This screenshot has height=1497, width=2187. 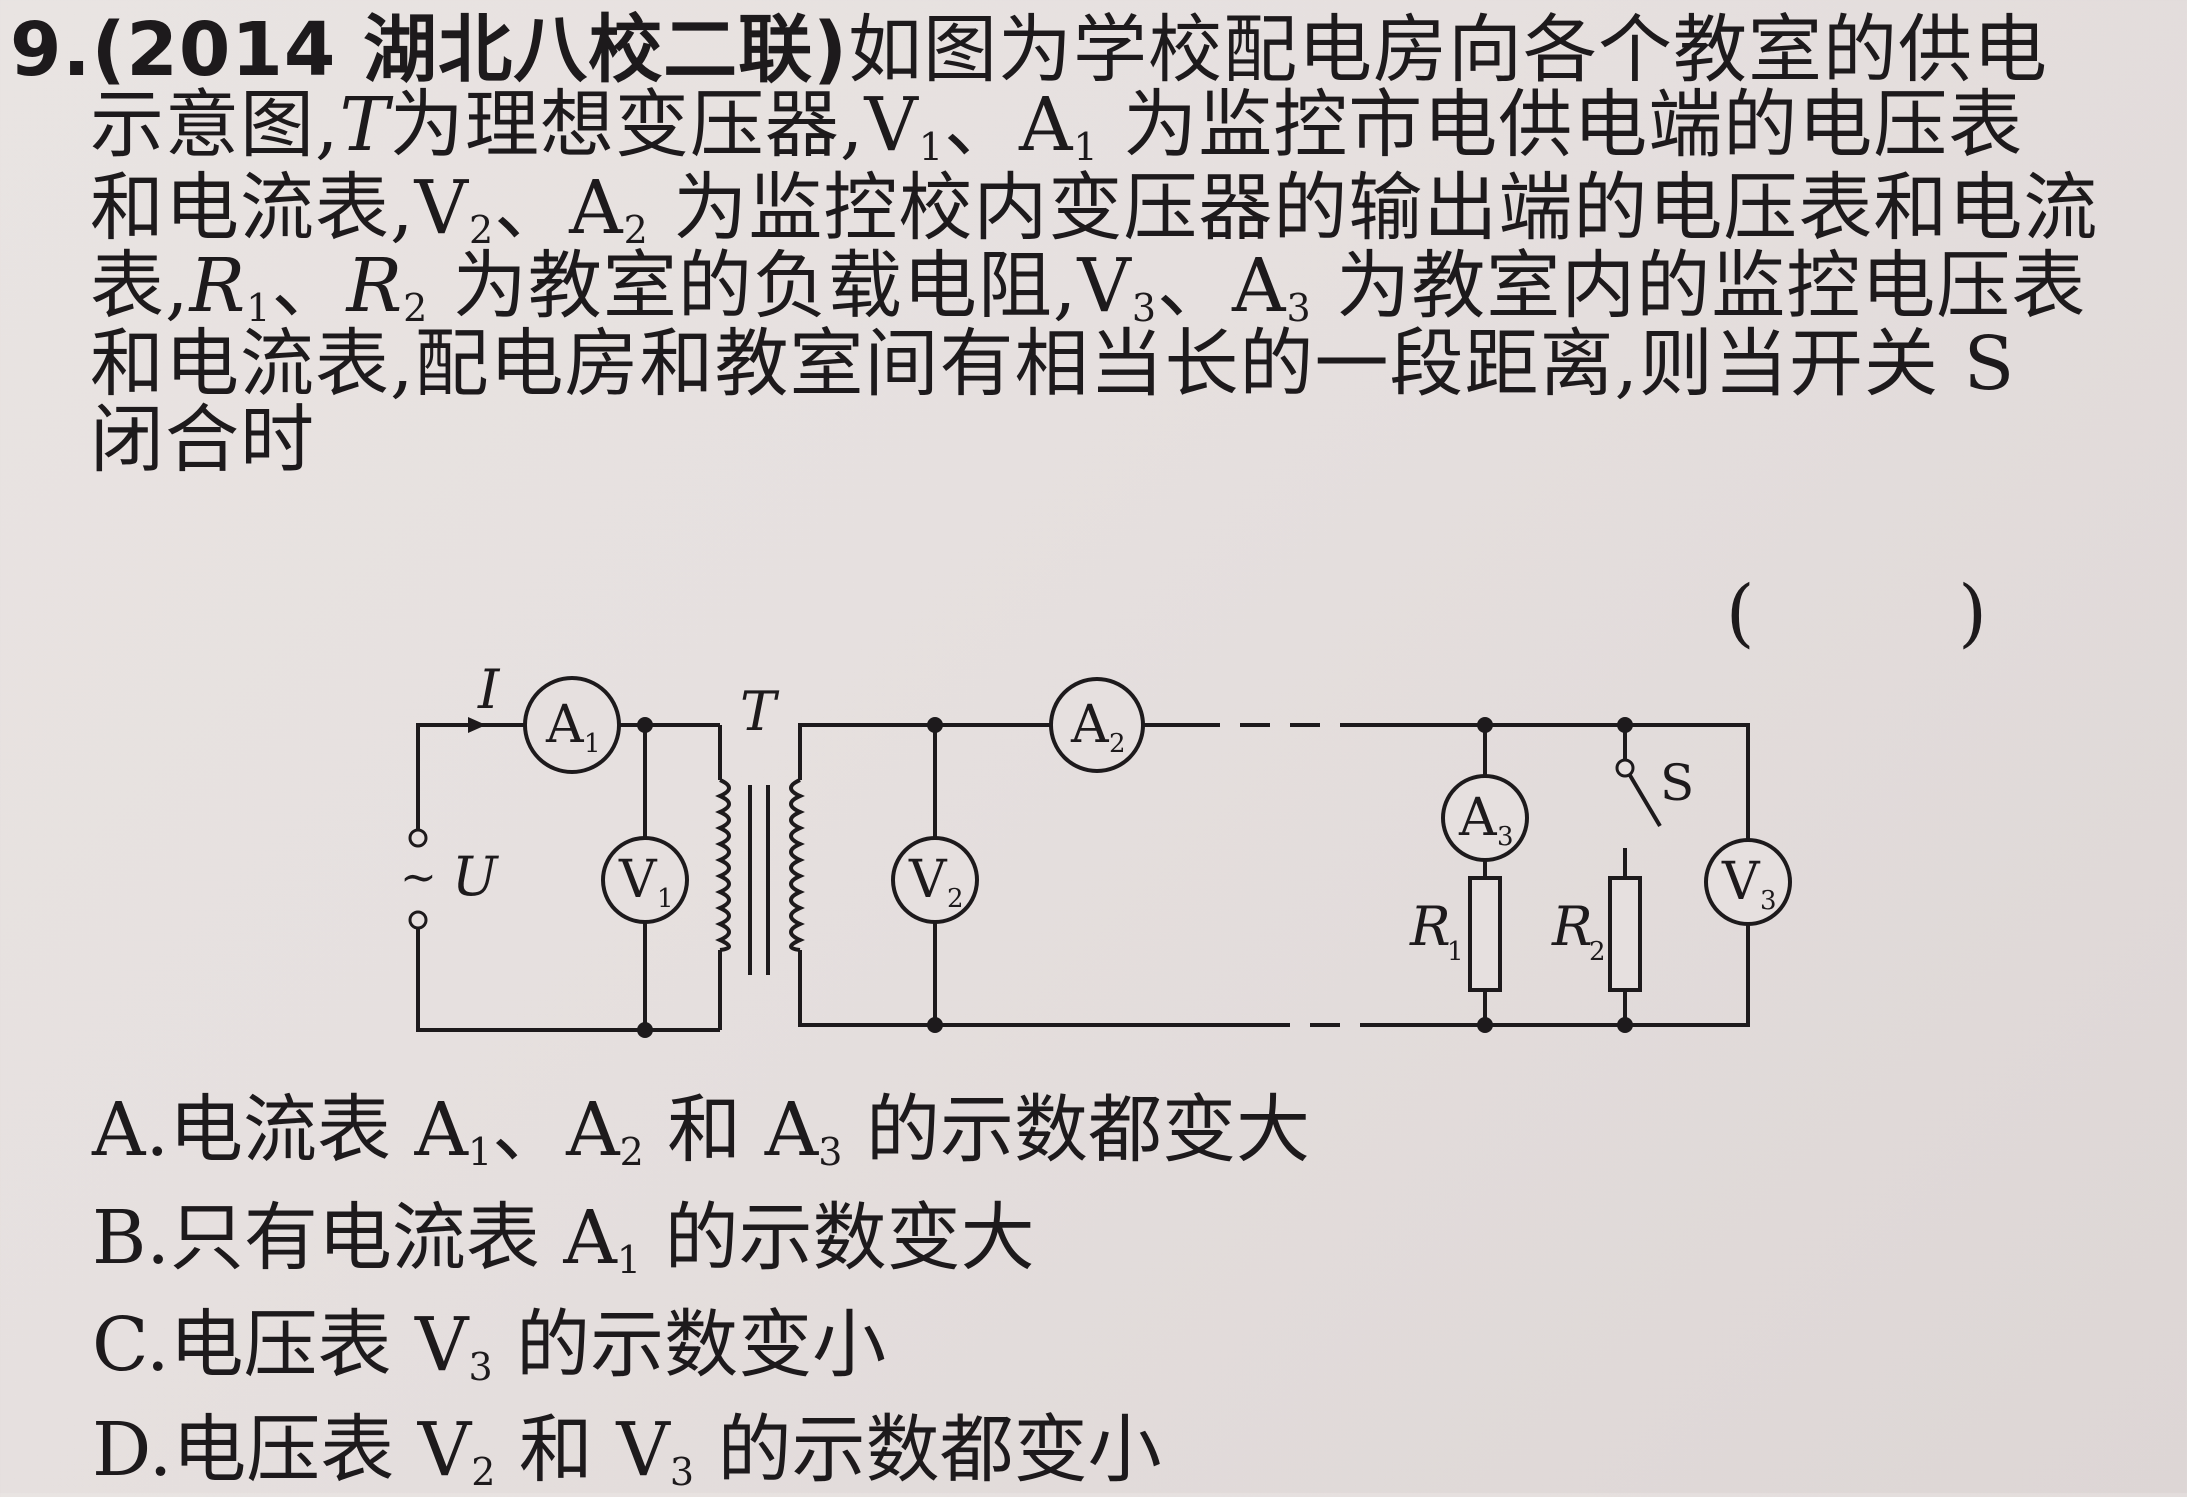 I want to click on voltmeter-v2-letter: V, so click(x=928, y=880).